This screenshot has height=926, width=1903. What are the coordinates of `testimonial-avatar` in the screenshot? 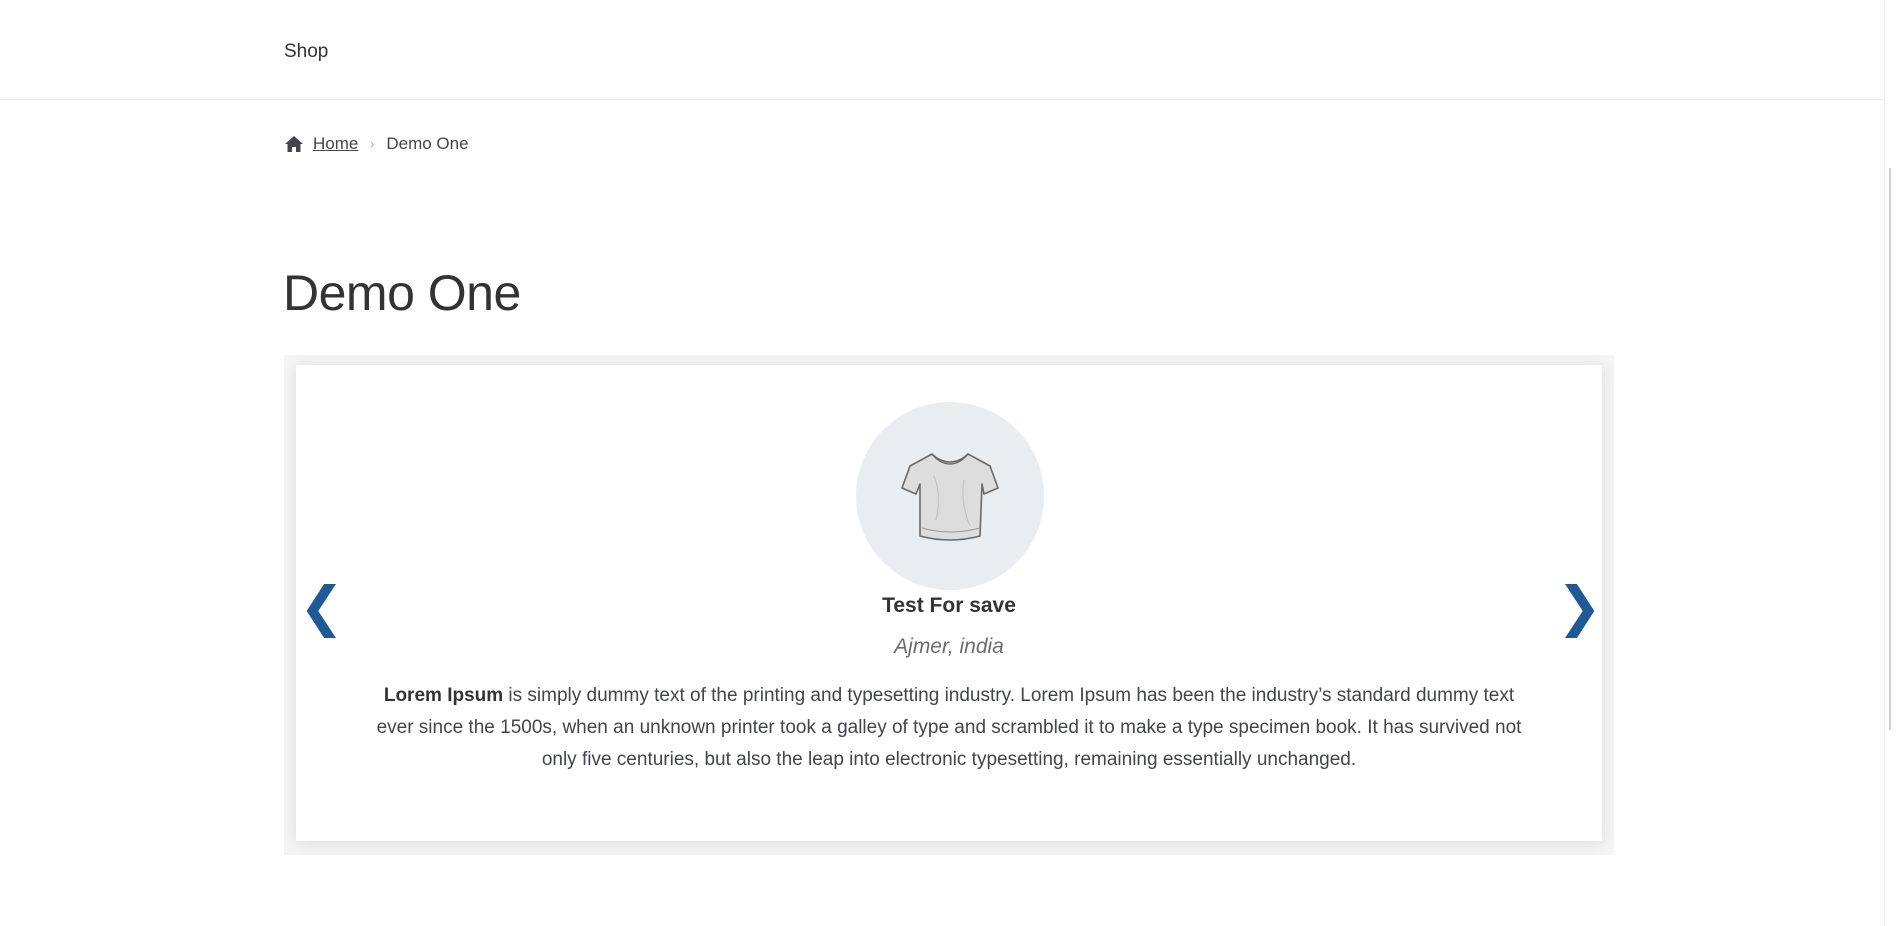 It's located at (950, 496).